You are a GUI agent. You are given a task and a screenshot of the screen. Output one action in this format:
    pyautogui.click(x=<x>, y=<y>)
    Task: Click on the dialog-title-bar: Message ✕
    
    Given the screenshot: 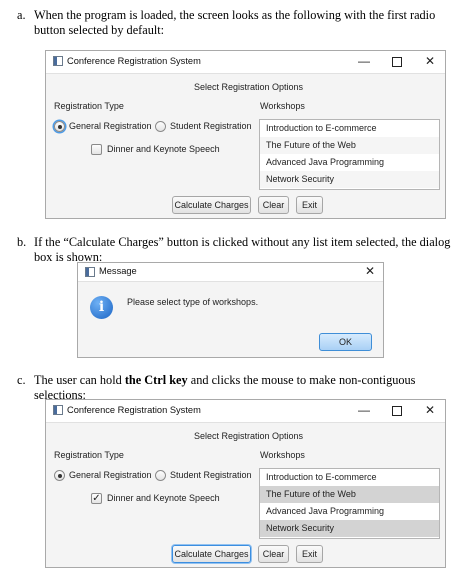 What is the action you would take?
    pyautogui.click(x=230, y=272)
    